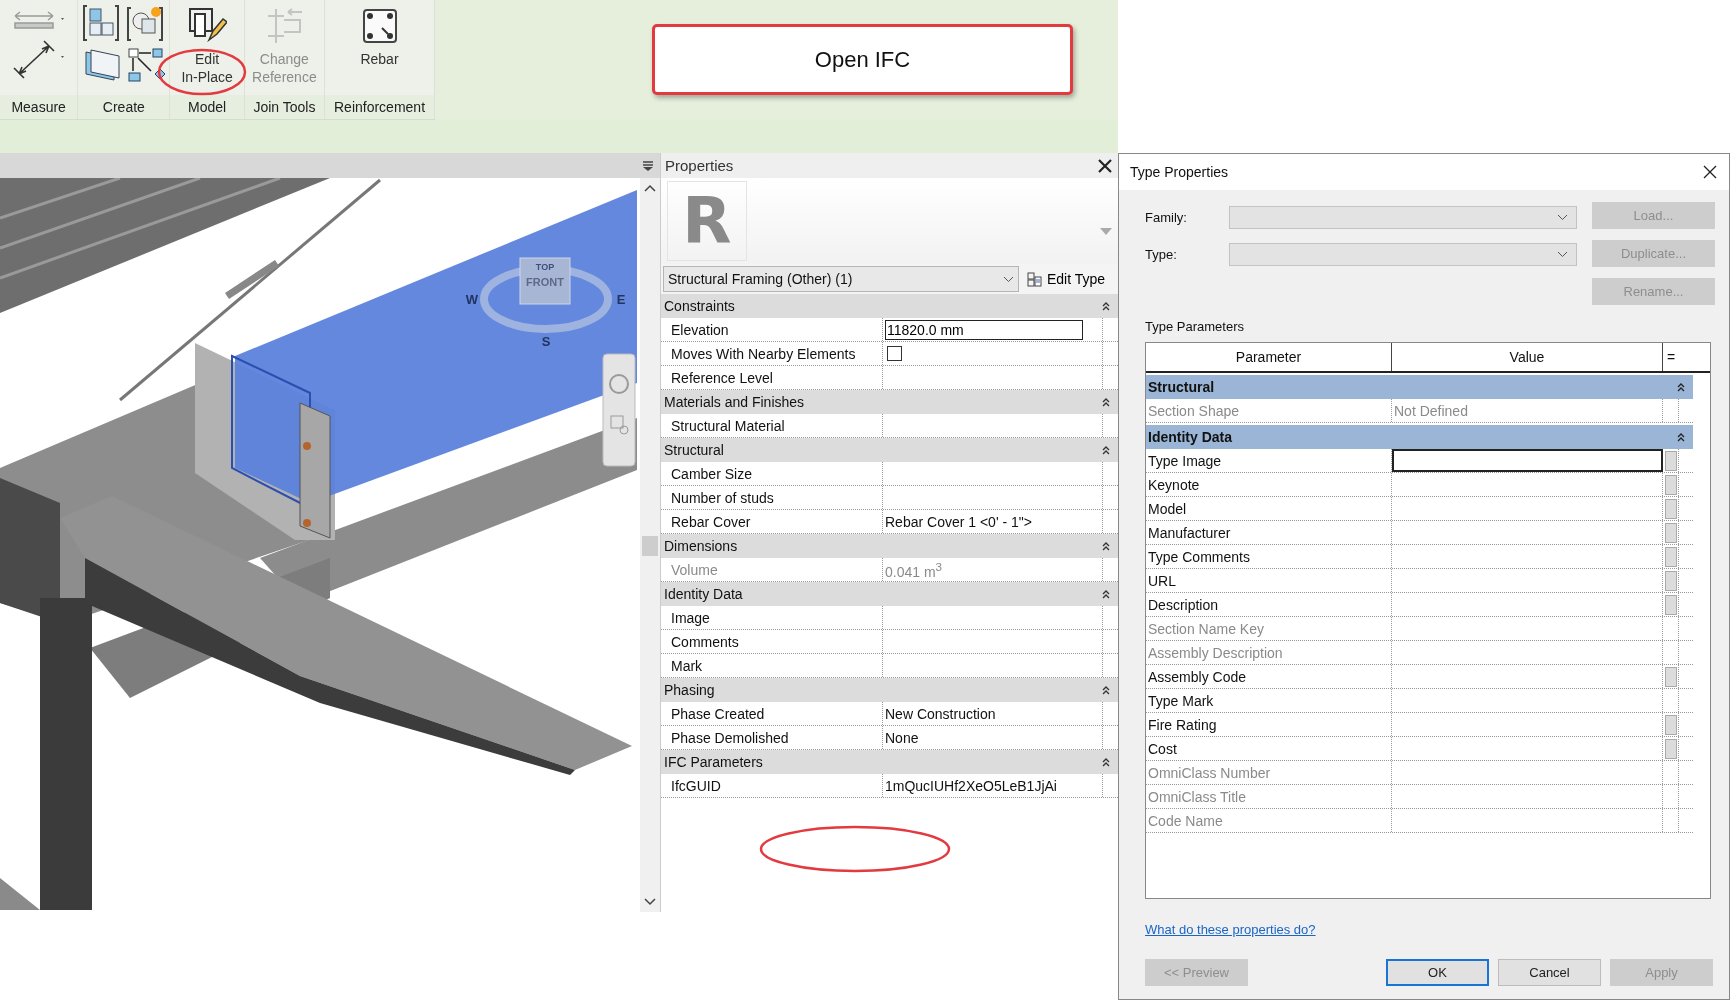 The height and width of the screenshot is (1000, 1730). What do you see at coordinates (889, 762) in the screenshot?
I see `group-header: IFC Parameters` at bounding box center [889, 762].